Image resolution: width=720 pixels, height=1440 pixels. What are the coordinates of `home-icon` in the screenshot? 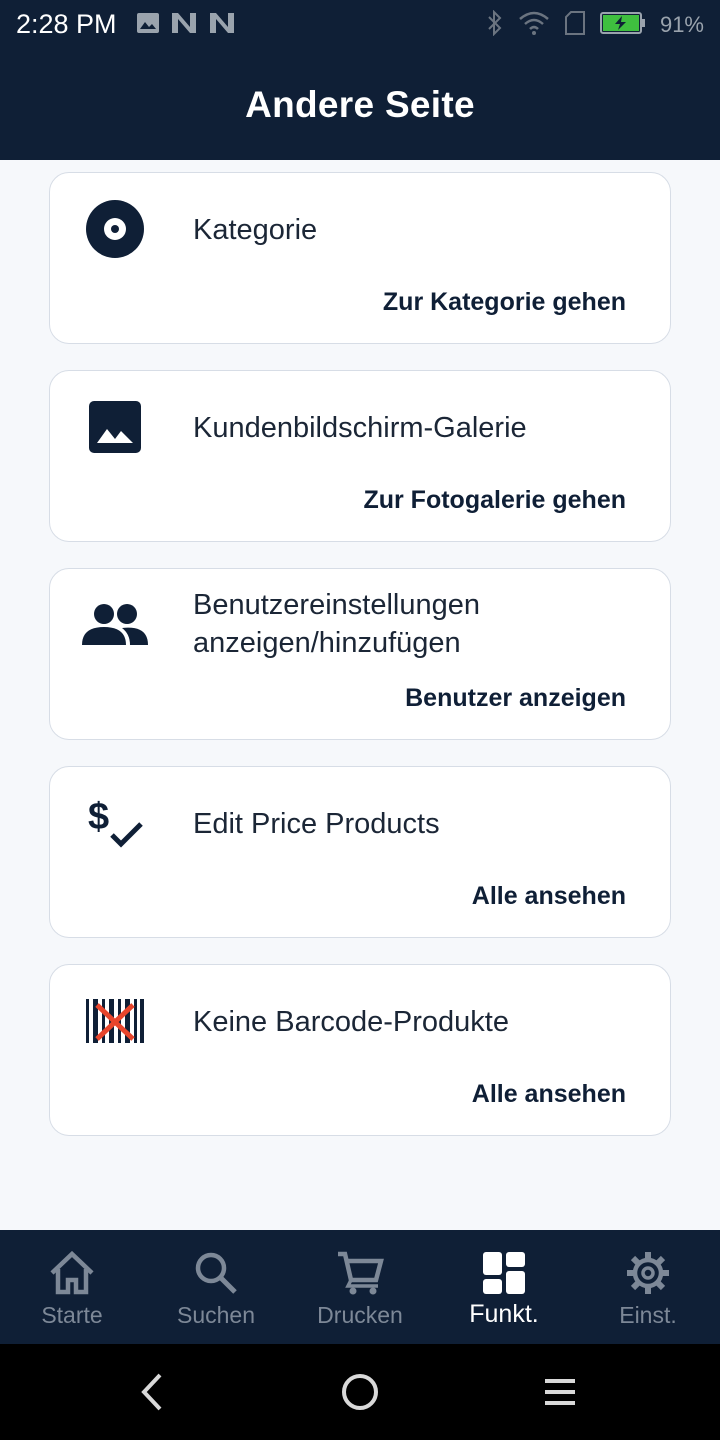 It's located at (72, 1273).